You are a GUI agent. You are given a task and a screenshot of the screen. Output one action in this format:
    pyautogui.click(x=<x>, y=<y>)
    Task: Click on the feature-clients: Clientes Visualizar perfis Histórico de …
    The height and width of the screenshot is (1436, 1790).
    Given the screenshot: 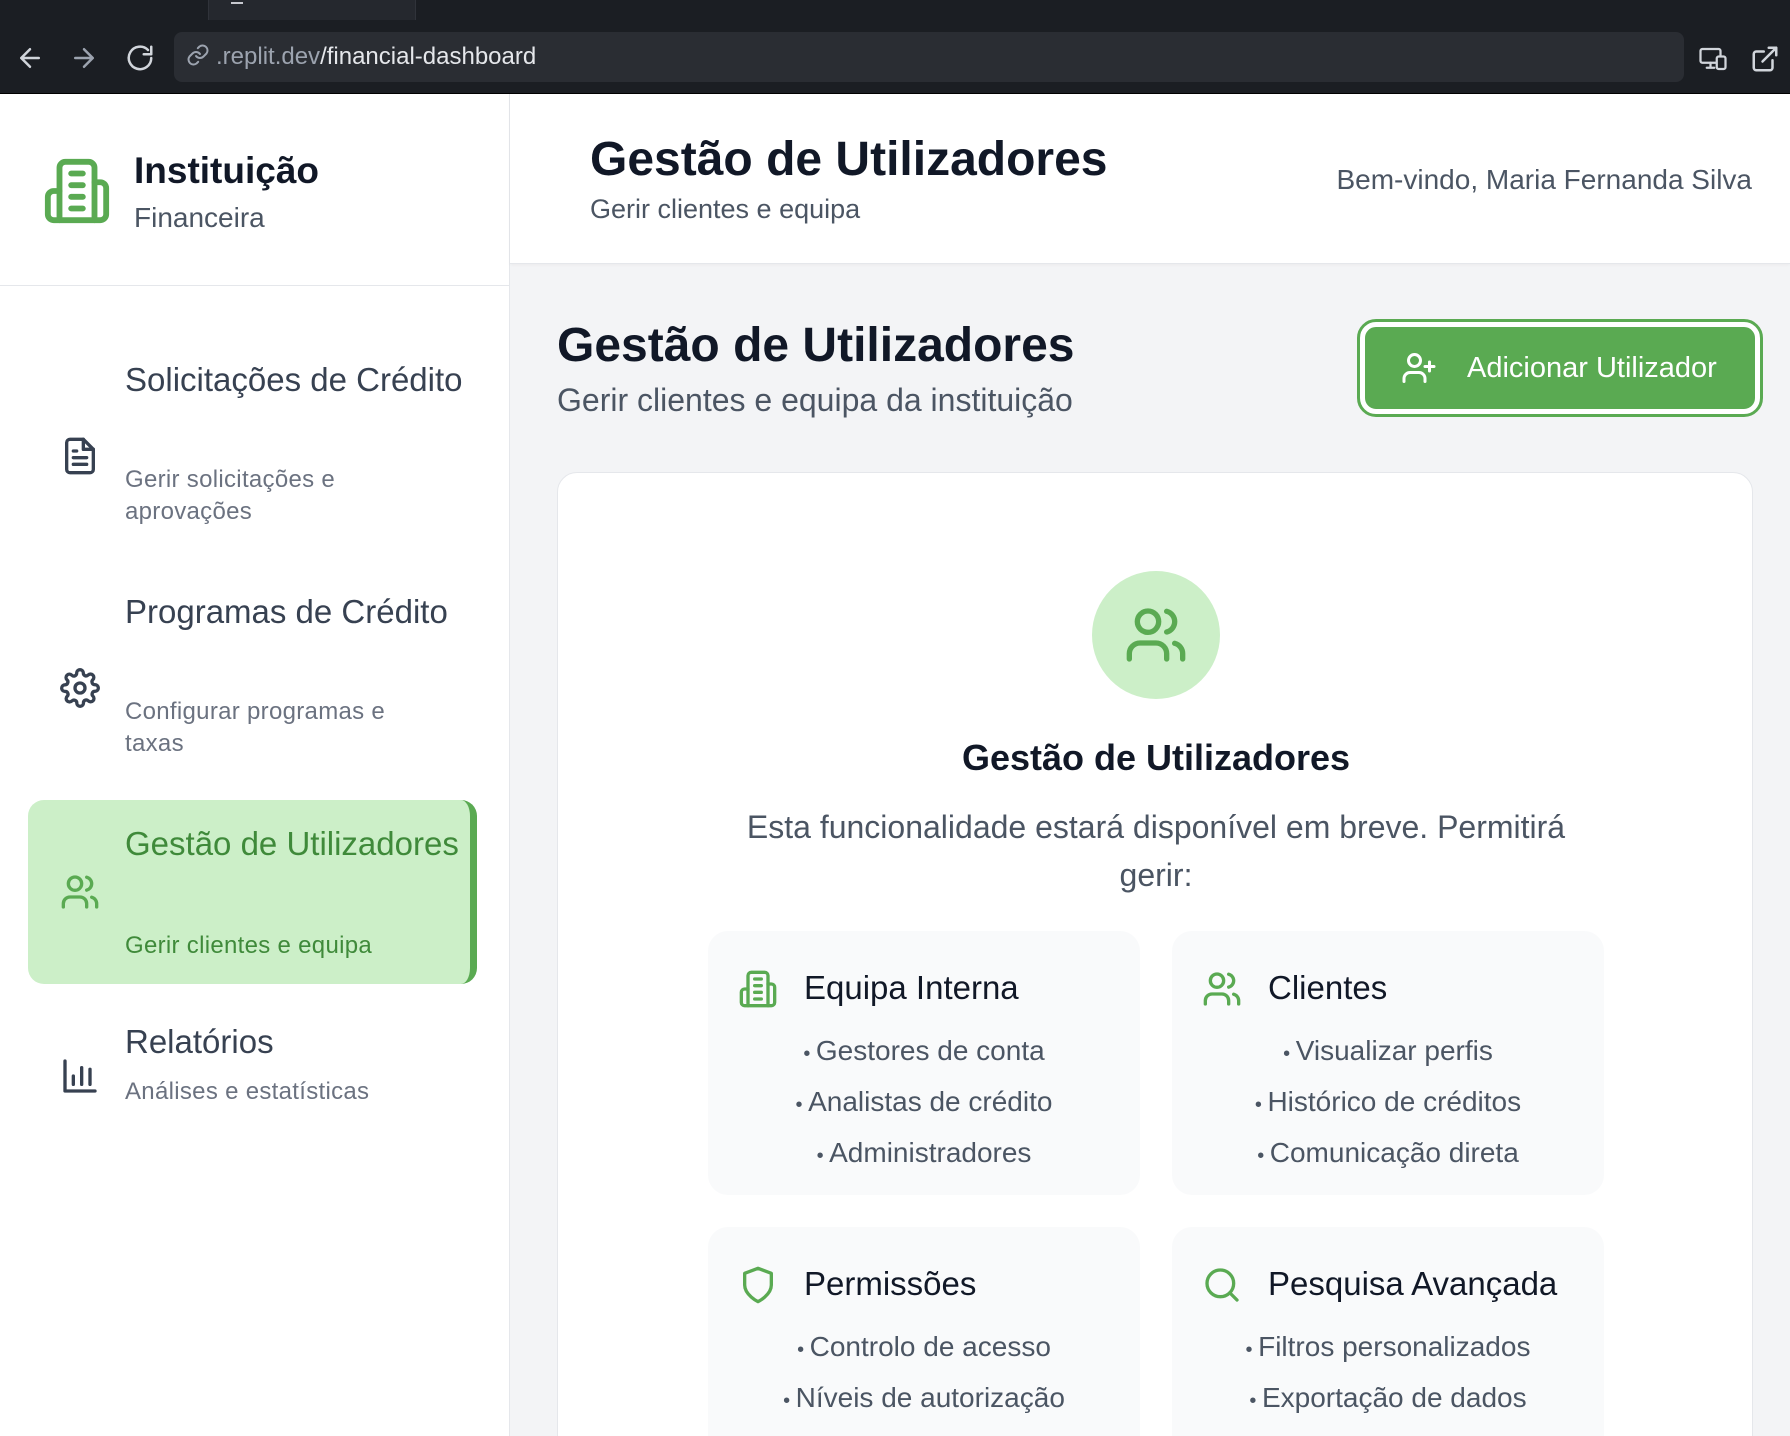 What is the action you would take?
    pyautogui.click(x=1388, y=1063)
    